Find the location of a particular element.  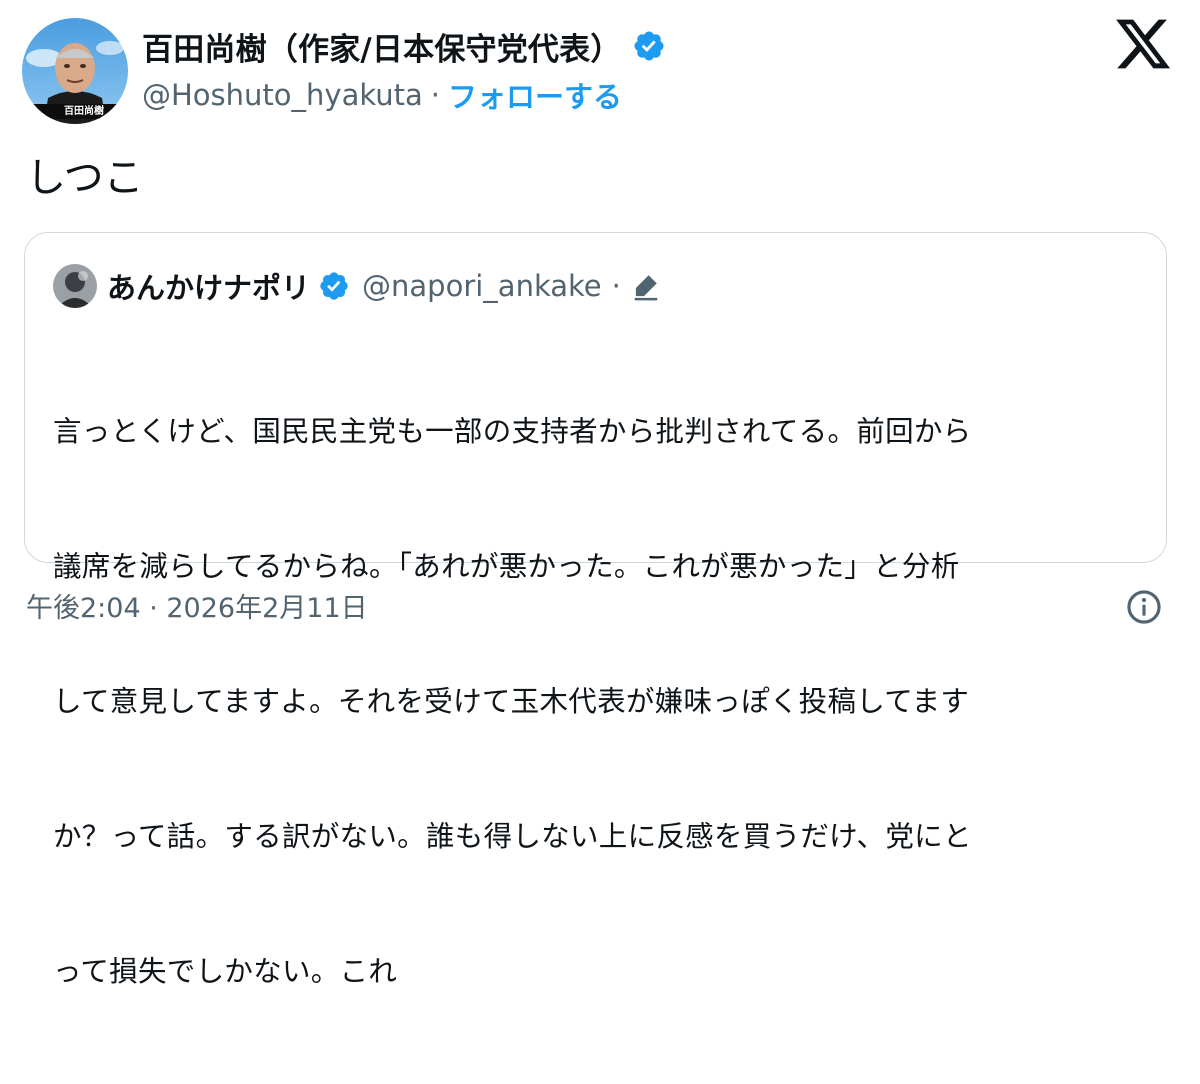

author-avatar: 百田尚樹 is located at coordinates (75, 71).